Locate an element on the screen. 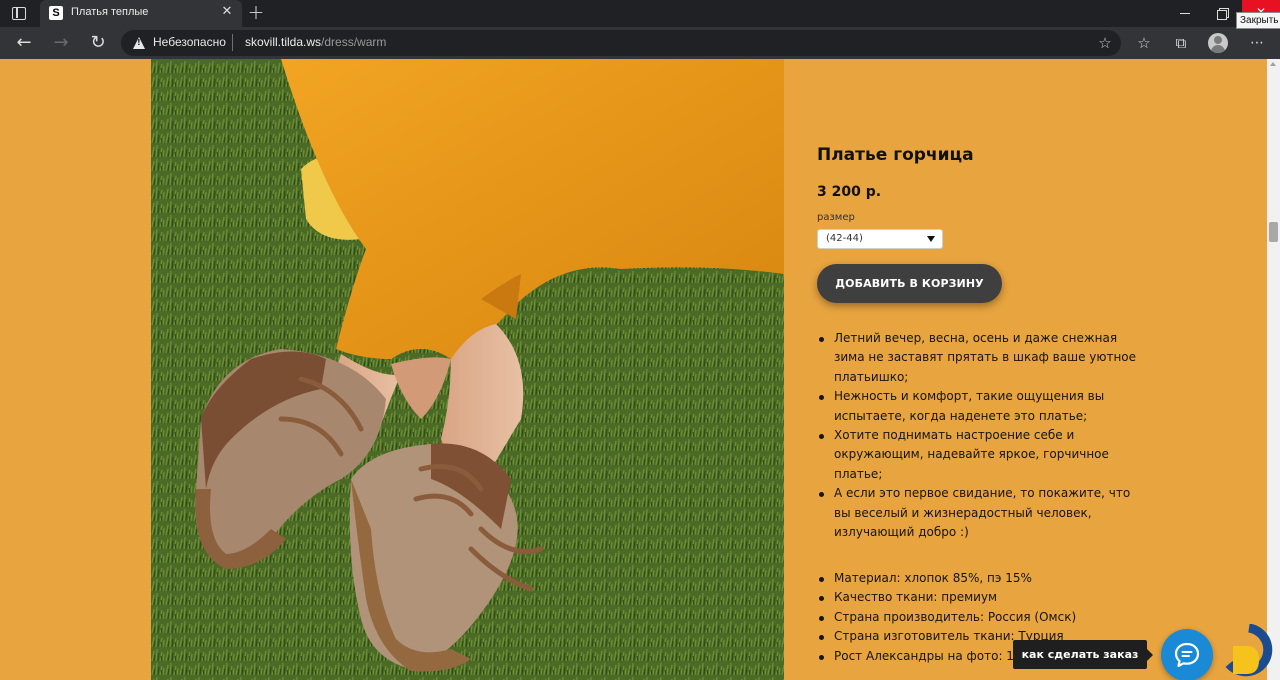 The height and width of the screenshot is (680, 1280). size-select-value: (42-44) is located at coordinates (844, 238).